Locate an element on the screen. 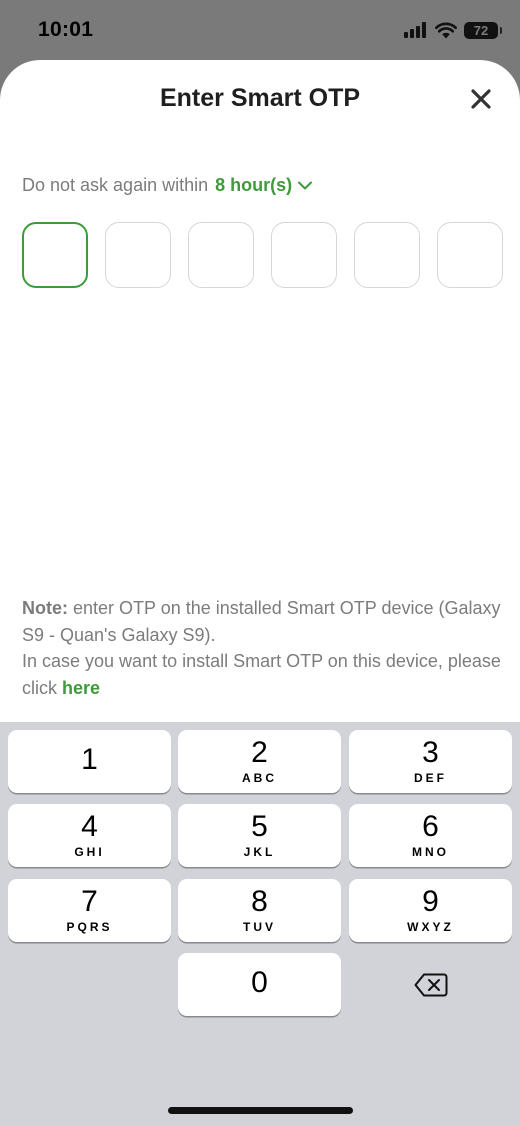  ask-again-row: Do not ask again within 8 hour(s) is located at coordinates (167, 185).